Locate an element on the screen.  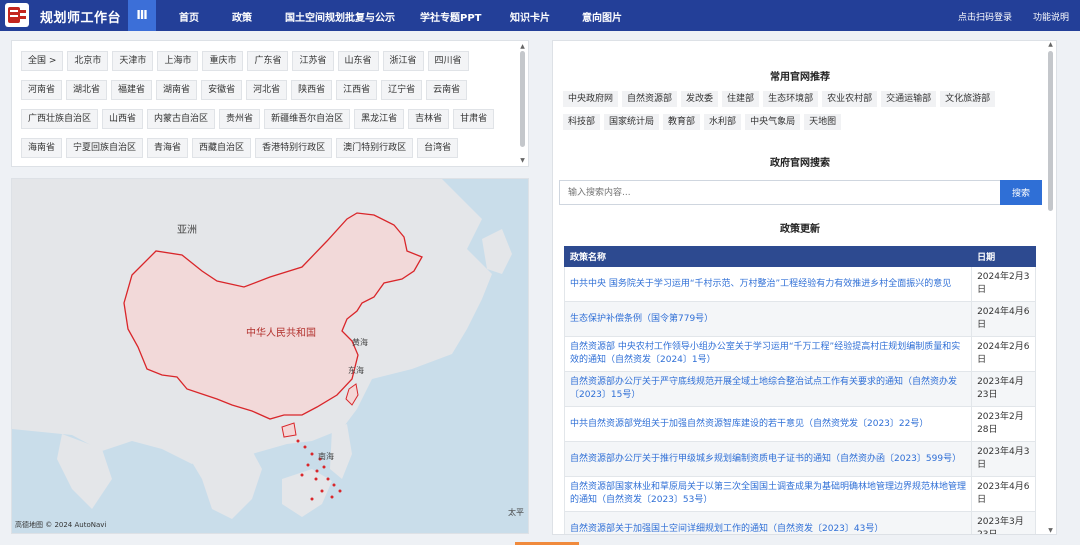
province-chip: 全国 > is located at coordinates (42, 61).